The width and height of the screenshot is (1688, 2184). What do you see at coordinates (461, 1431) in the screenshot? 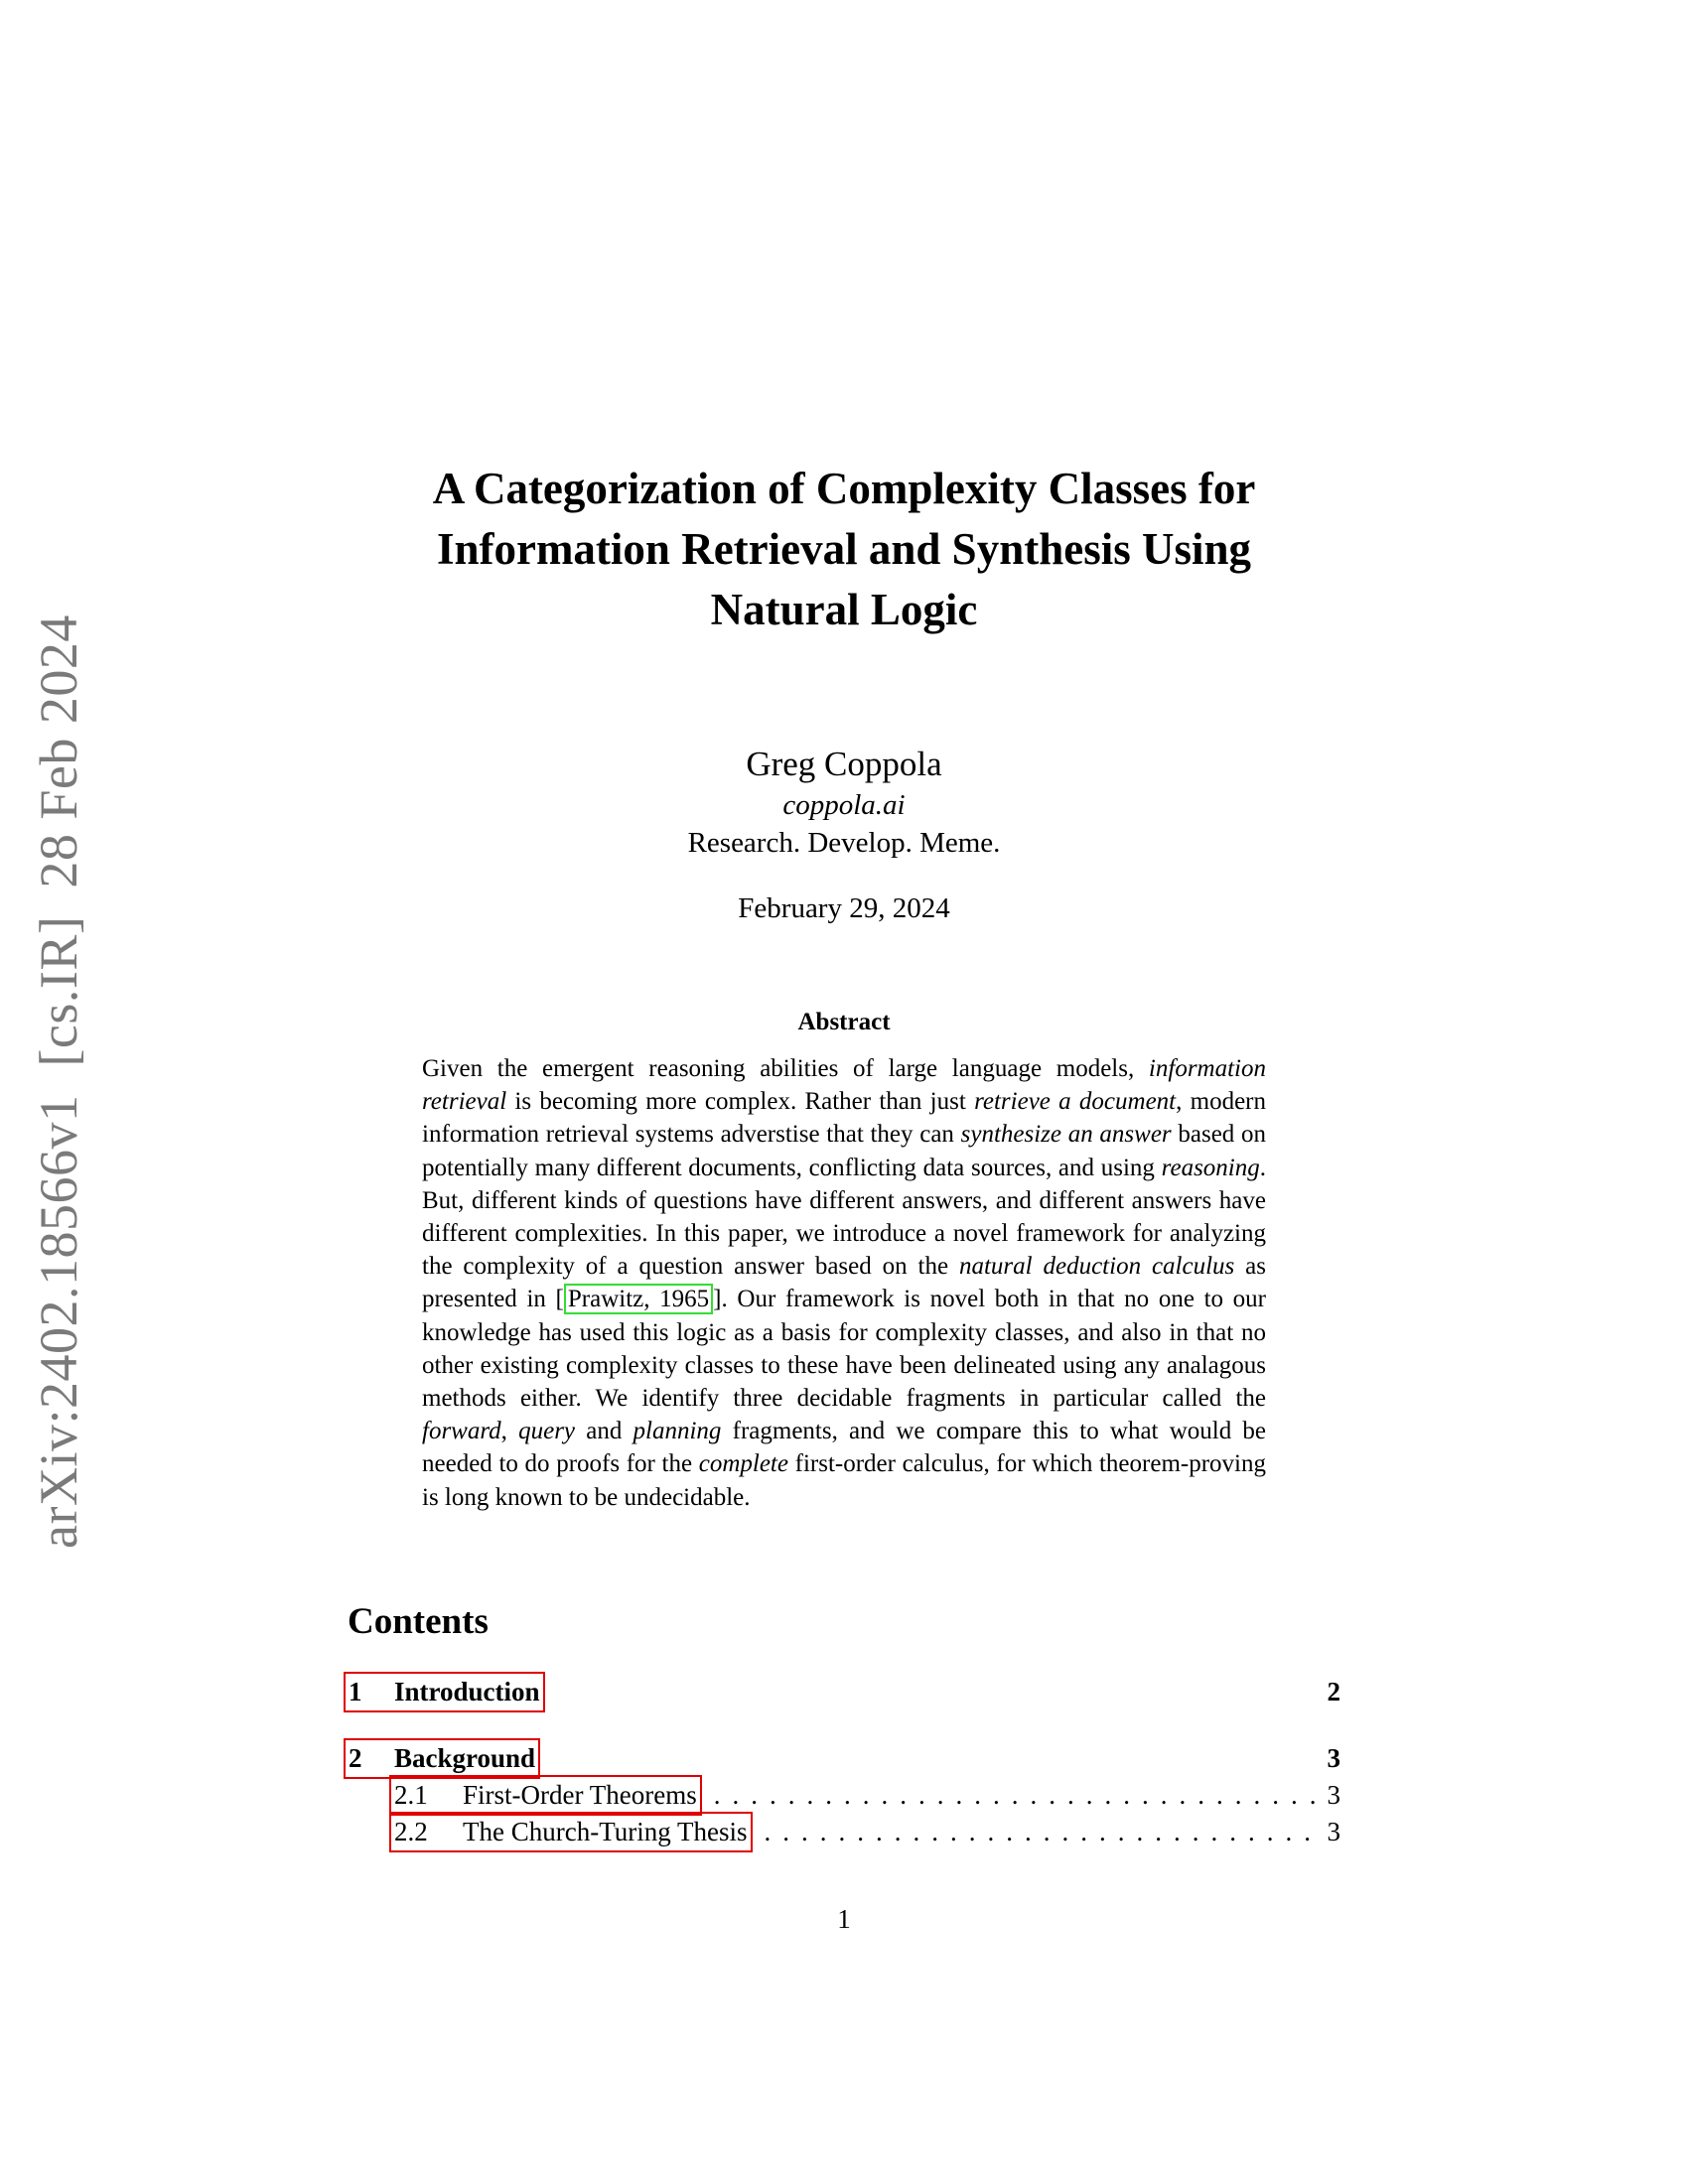
I see `abstract-emphasis: forward` at bounding box center [461, 1431].